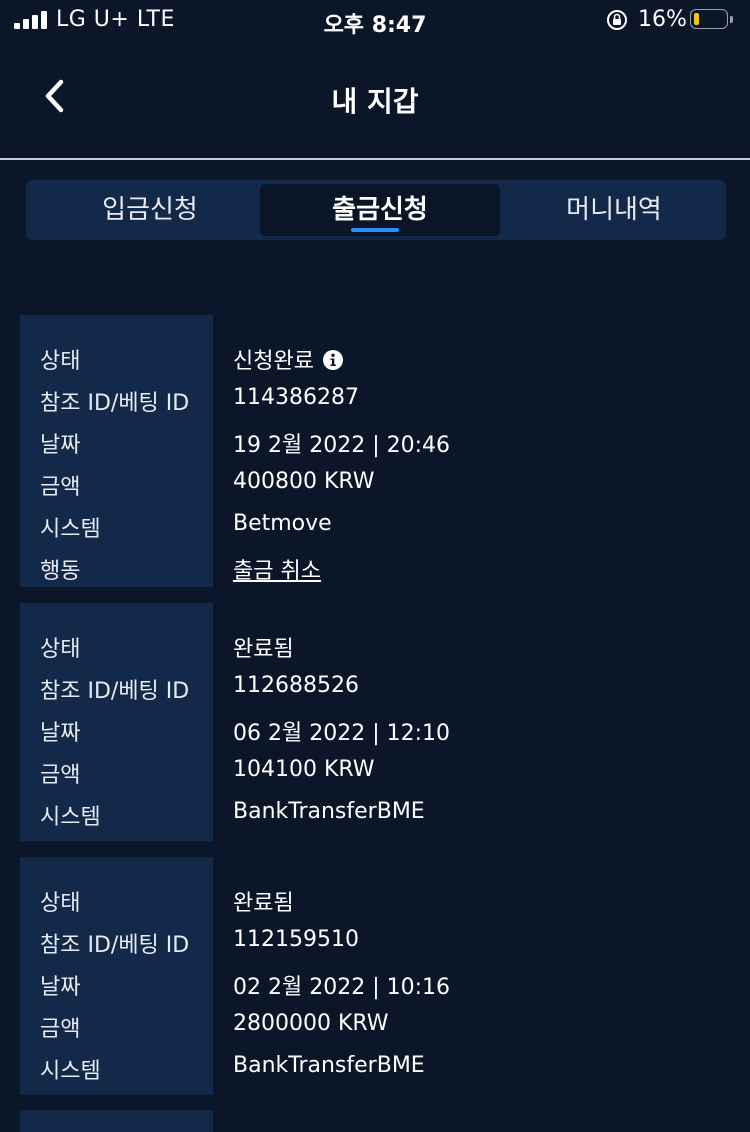 This screenshot has width=750, height=1132. I want to click on status-value: 신청완료, so click(288, 359).